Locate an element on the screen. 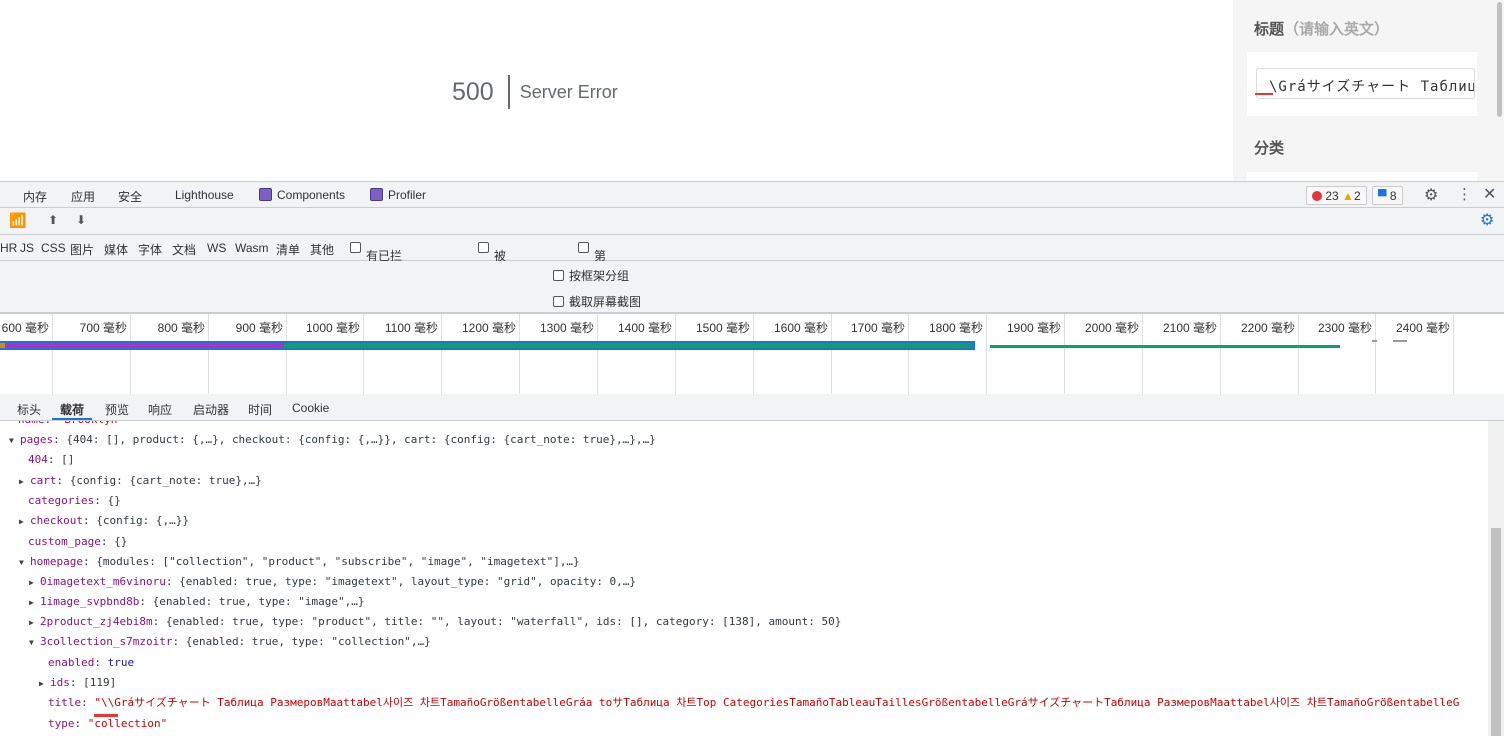 The width and height of the screenshot is (1504, 736). issues-badge: 23 ▲2 is located at coordinates (1336, 195).